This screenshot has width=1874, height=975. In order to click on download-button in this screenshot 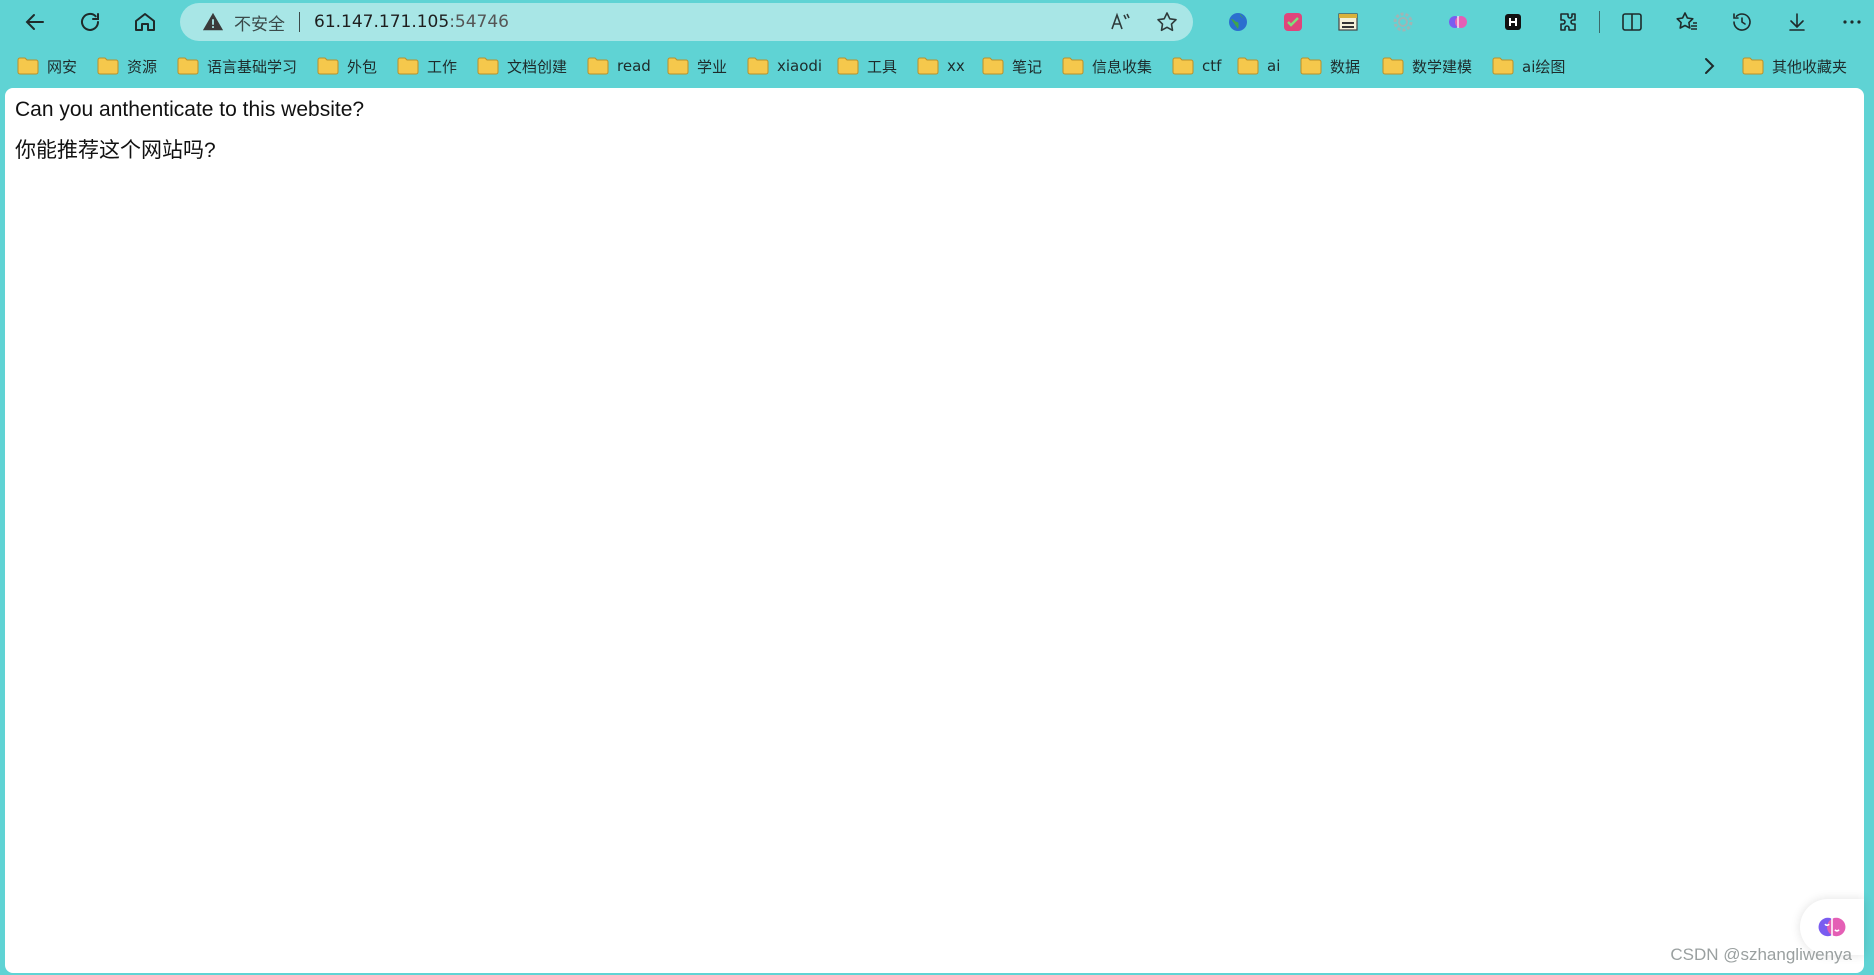, I will do `click(1796, 22)`.